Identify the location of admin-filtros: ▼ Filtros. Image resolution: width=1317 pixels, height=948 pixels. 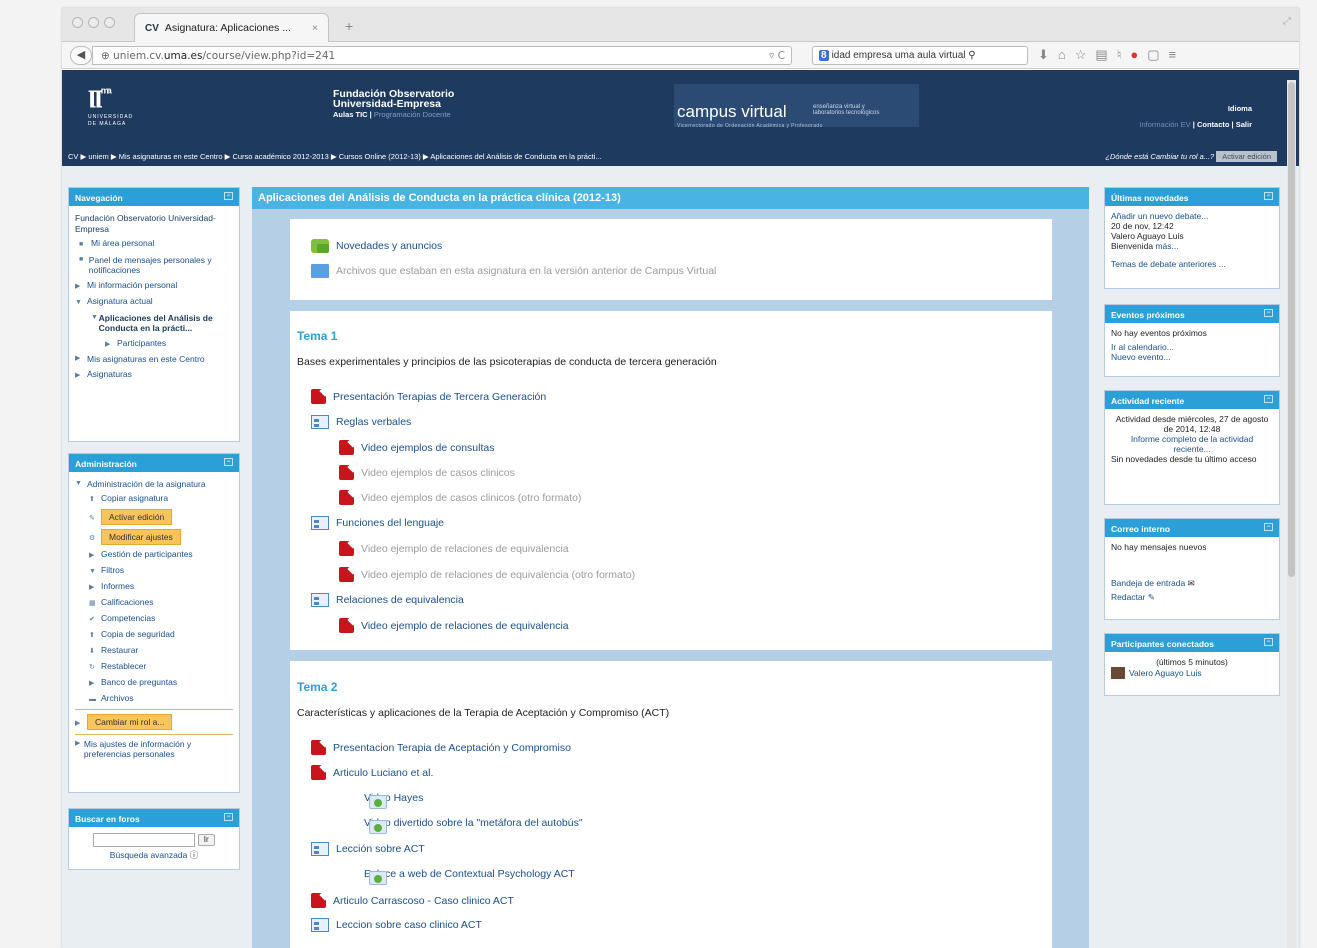
(154, 571).